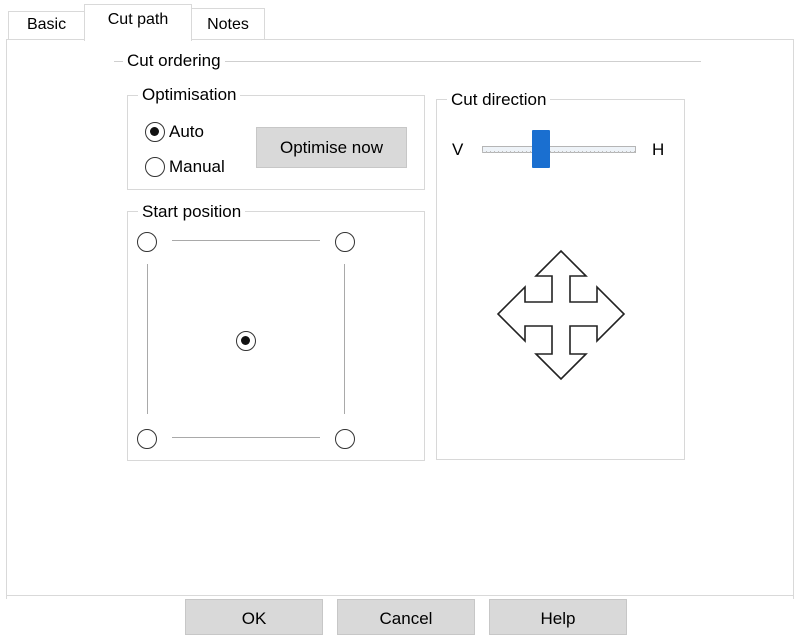 This screenshot has height=638, width=794. I want to click on start-top-line, so click(246, 240).